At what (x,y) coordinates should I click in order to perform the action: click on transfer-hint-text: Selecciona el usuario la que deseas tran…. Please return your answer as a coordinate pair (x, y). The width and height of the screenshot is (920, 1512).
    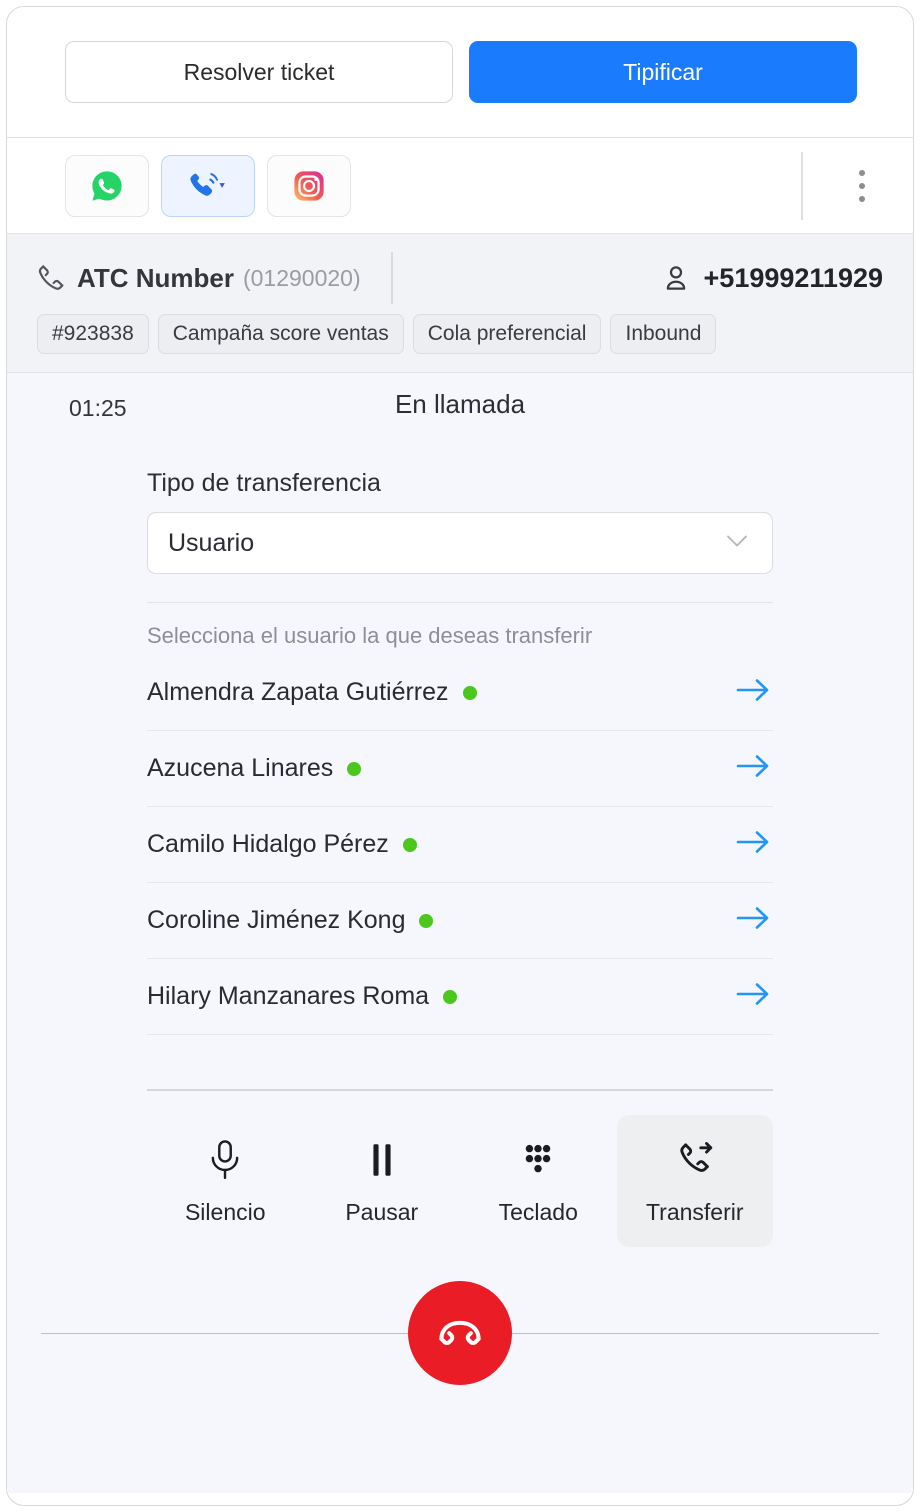
    Looking at the image, I should click on (370, 635).